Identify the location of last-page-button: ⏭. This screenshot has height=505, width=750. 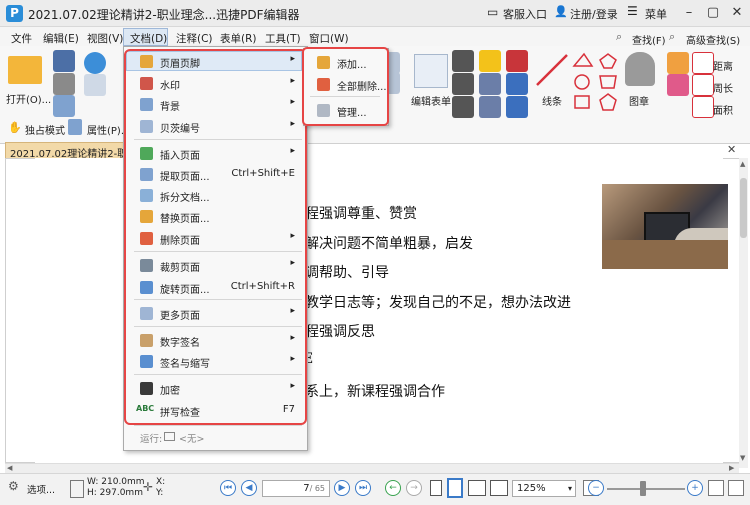
(363, 488).